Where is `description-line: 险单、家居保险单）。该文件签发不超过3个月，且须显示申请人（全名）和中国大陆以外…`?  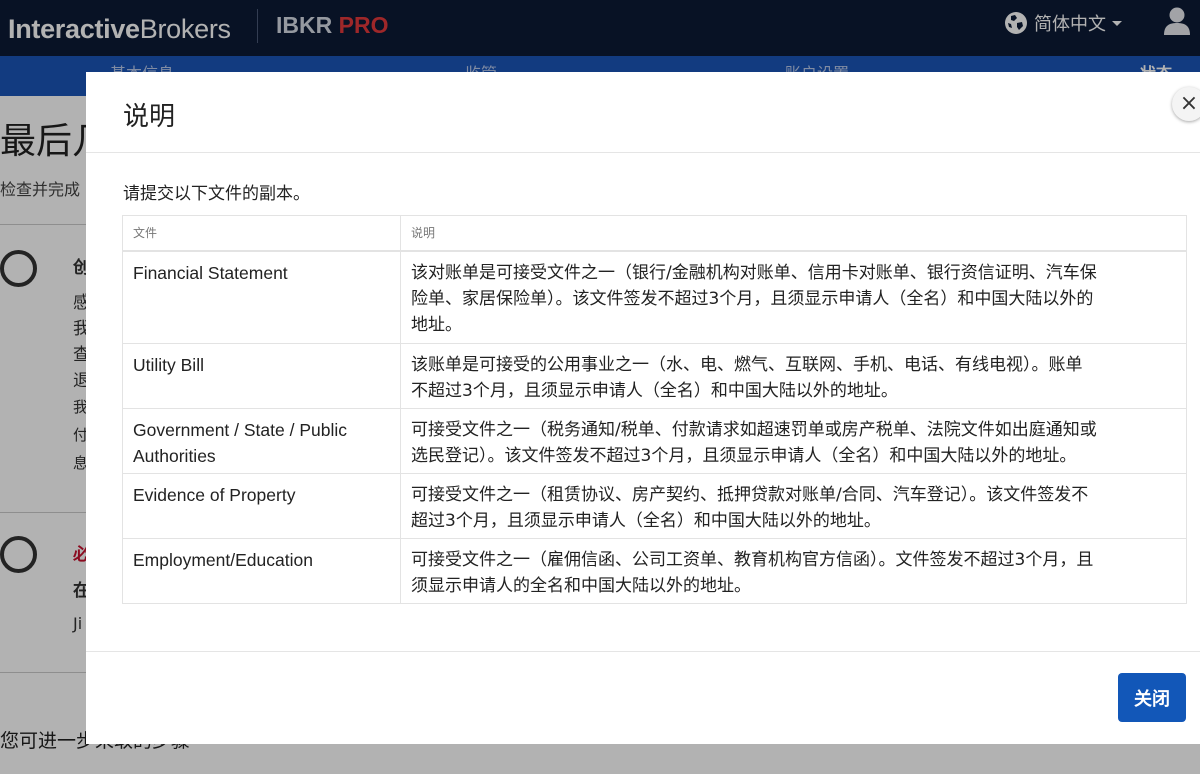
description-line: 险单、家居保险单）。该文件签发不超过3个月，且须显示申请人（全名）和中国大陆以外… is located at coordinates (752, 298).